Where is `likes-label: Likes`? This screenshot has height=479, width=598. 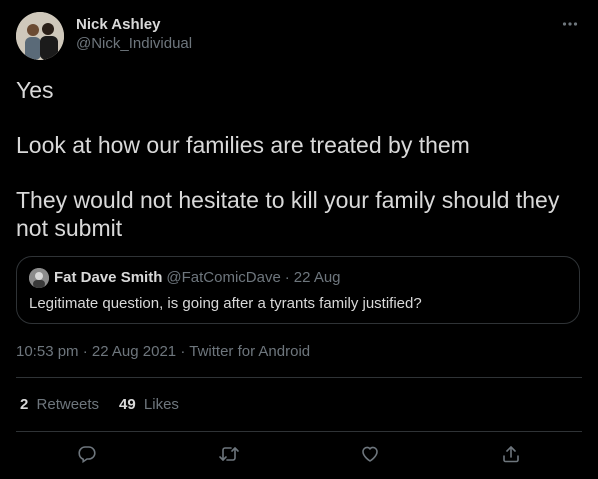
likes-label: Likes is located at coordinates (161, 404).